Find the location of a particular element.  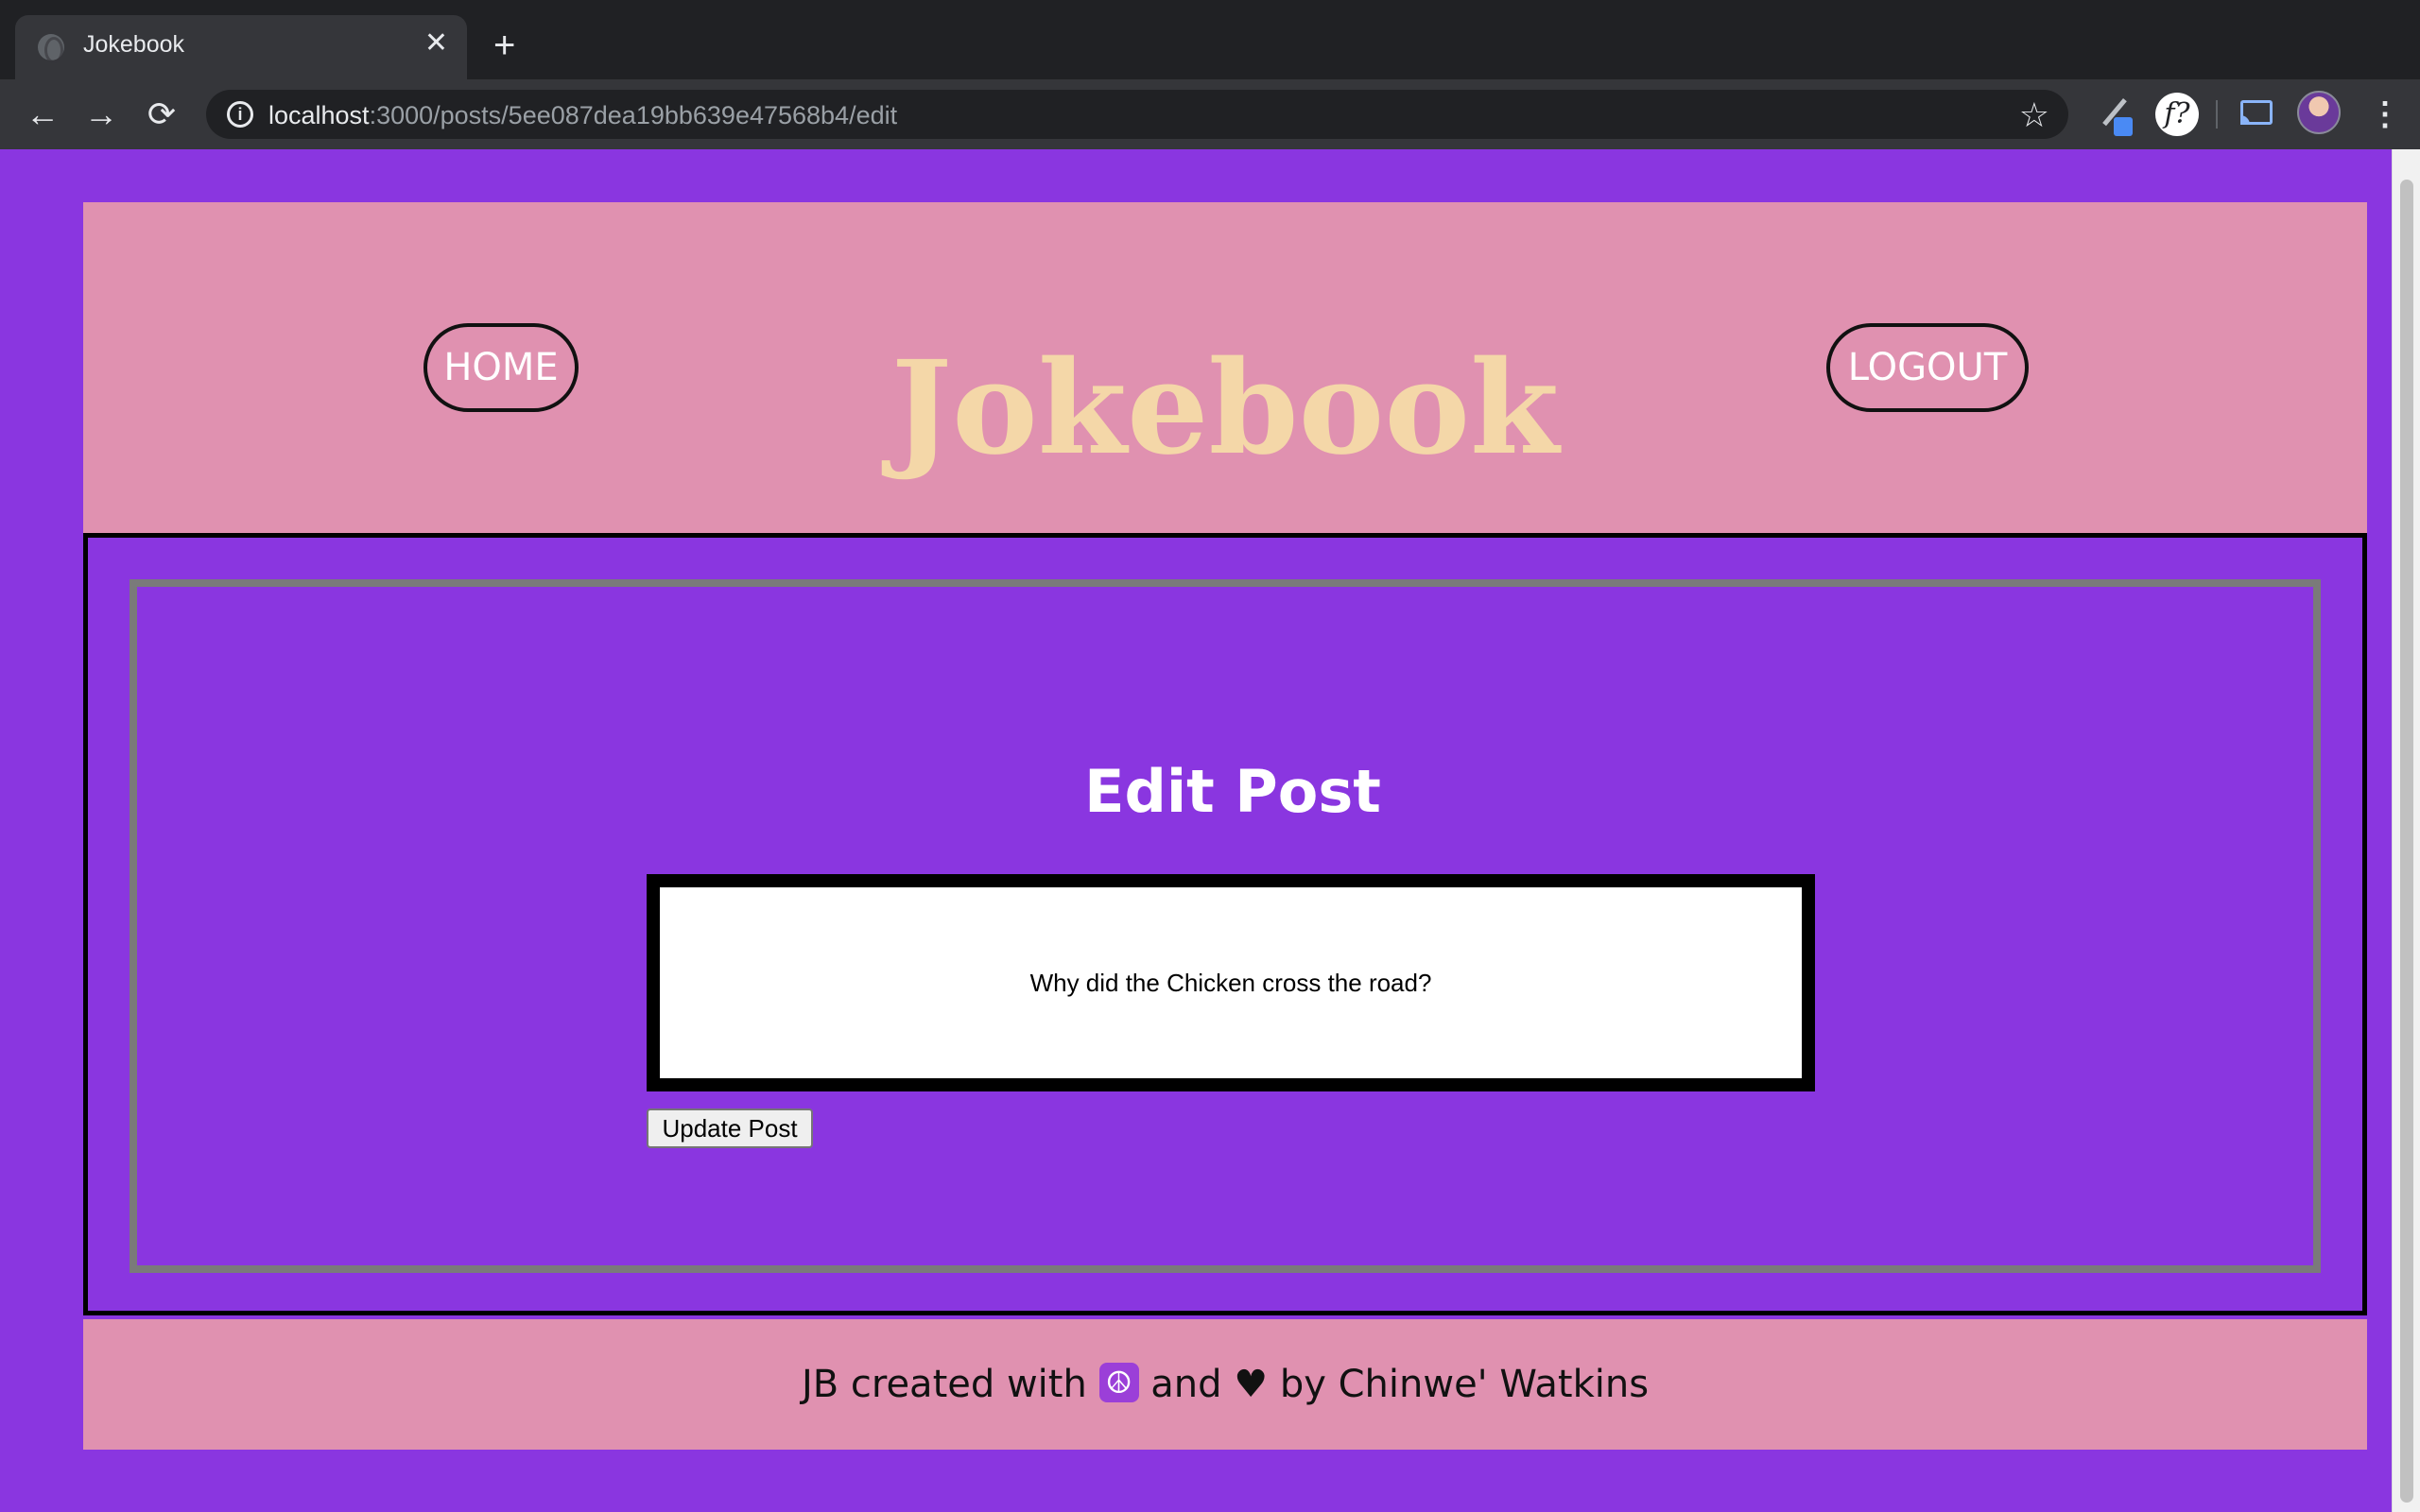

footer-credit: and ♥ by Chinwe' Watkins is located at coordinates (1400, 1384).